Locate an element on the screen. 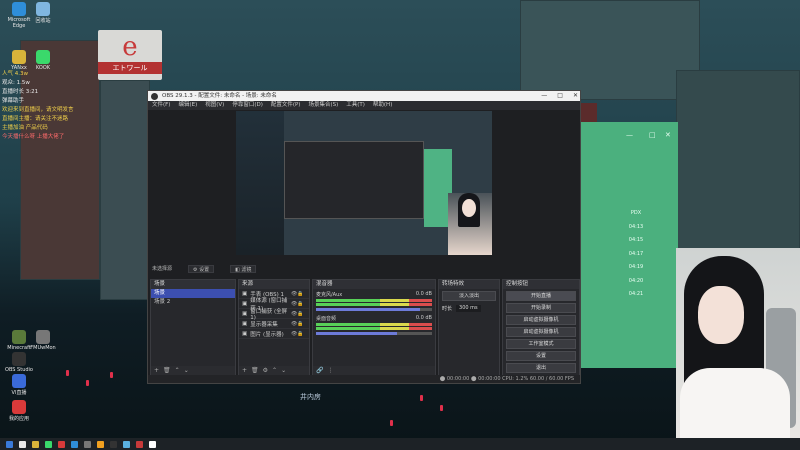 The height and width of the screenshot is (450, 800). control-button: 退出 is located at coordinates (541, 368).